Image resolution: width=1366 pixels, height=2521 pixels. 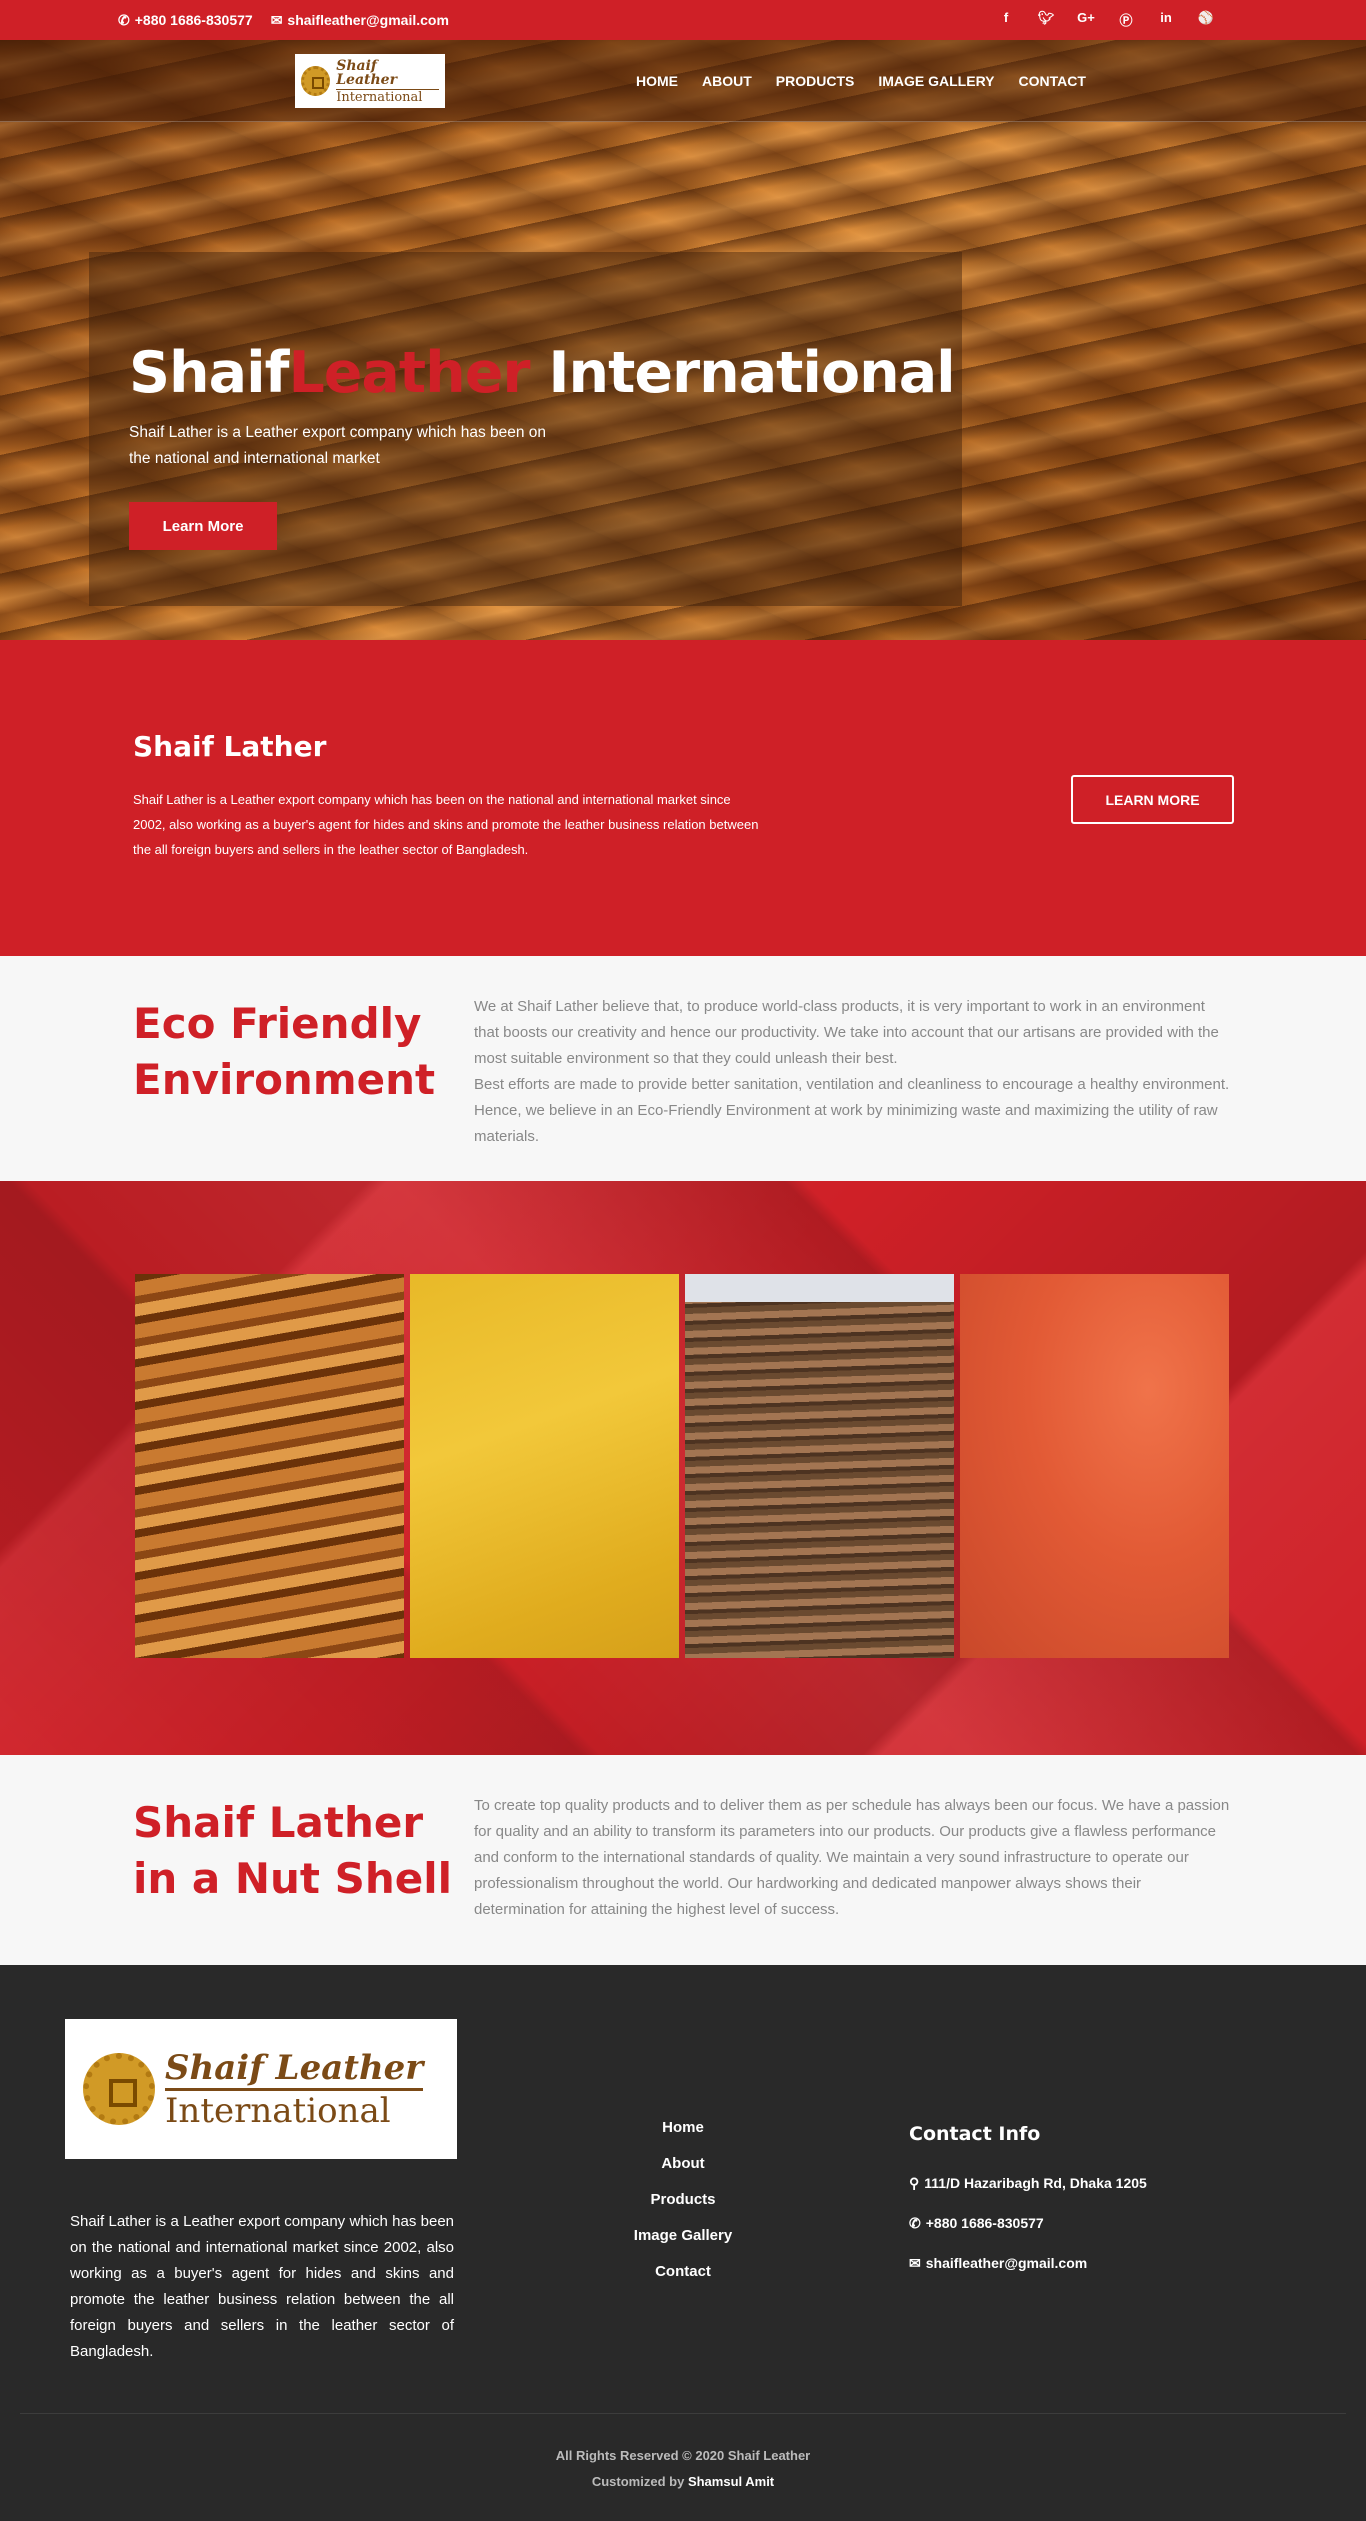 I want to click on footer-link-products: Products, so click(x=683, y=2205).